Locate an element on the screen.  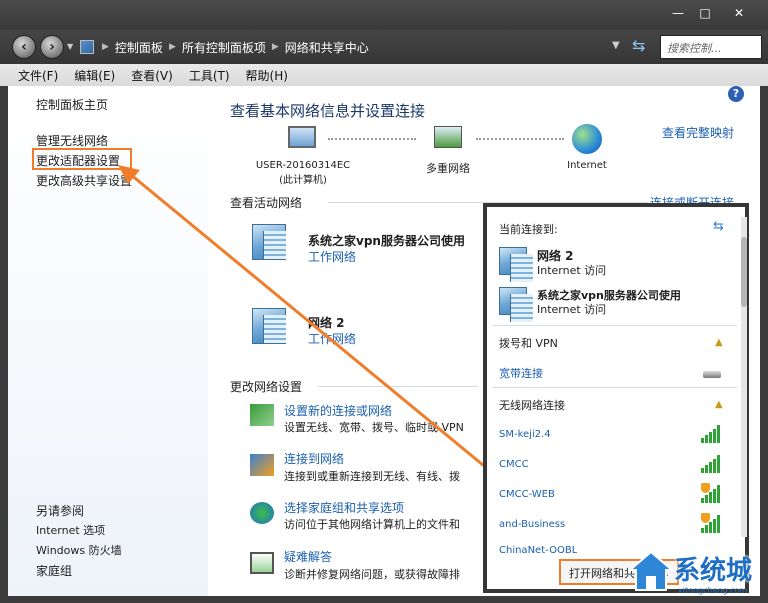
wifi-network: ChinaNet-QQBL is located at coordinates (538, 549).